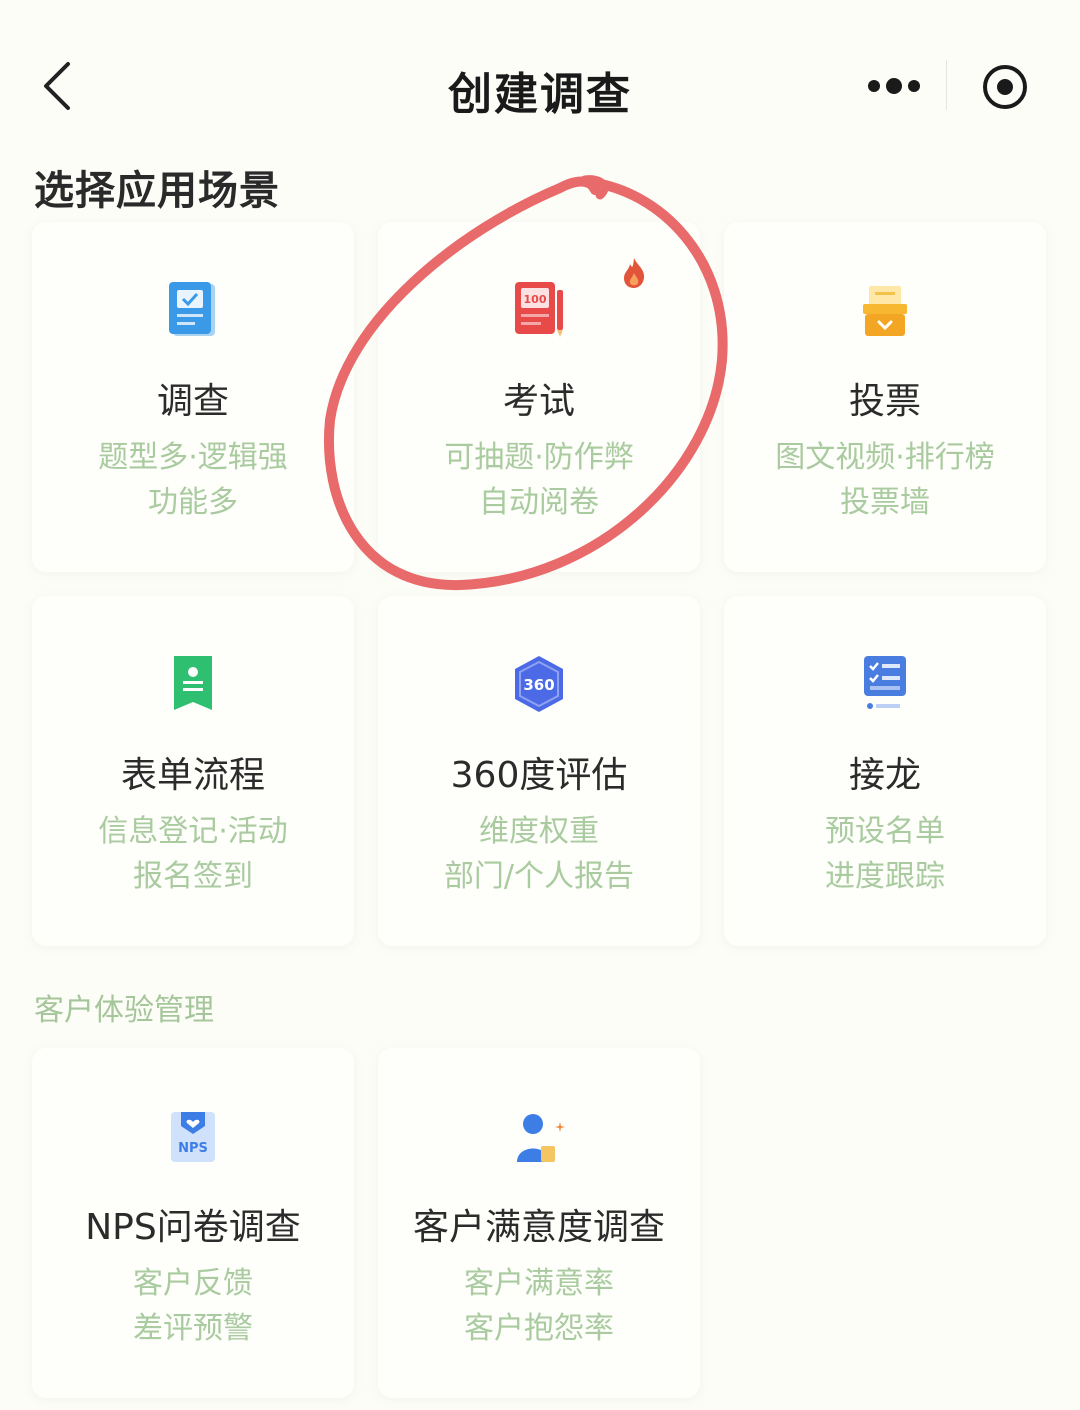 This screenshot has height=1410, width=1080. Describe the element at coordinates (885, 876) in the screenshot. I see `scene-desc: 进度跟踪` at that location.